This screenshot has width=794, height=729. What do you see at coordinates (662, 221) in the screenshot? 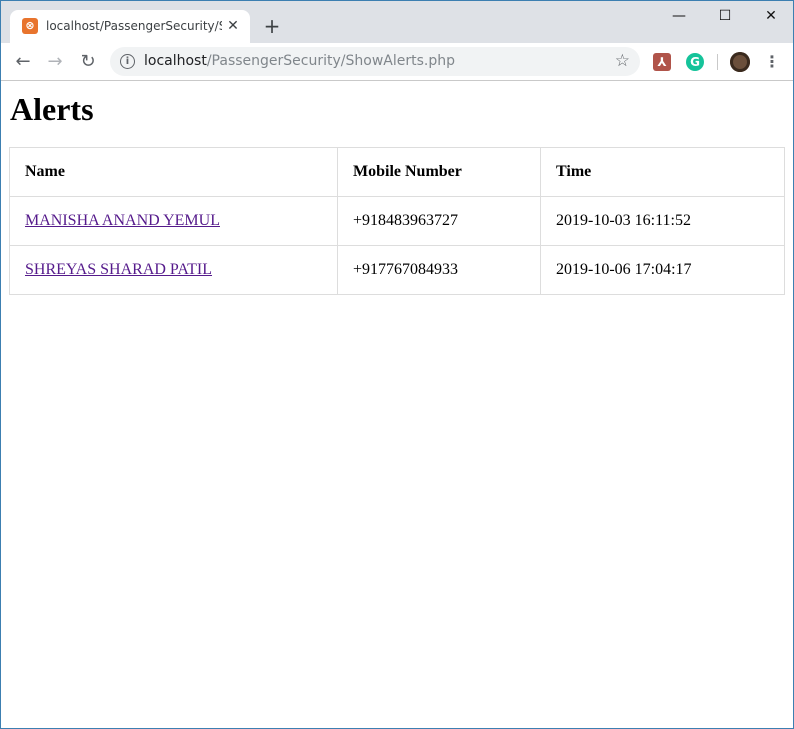
I see `time-cell: 2019-10-03 16:11:52` at bounding box center [662, 221].